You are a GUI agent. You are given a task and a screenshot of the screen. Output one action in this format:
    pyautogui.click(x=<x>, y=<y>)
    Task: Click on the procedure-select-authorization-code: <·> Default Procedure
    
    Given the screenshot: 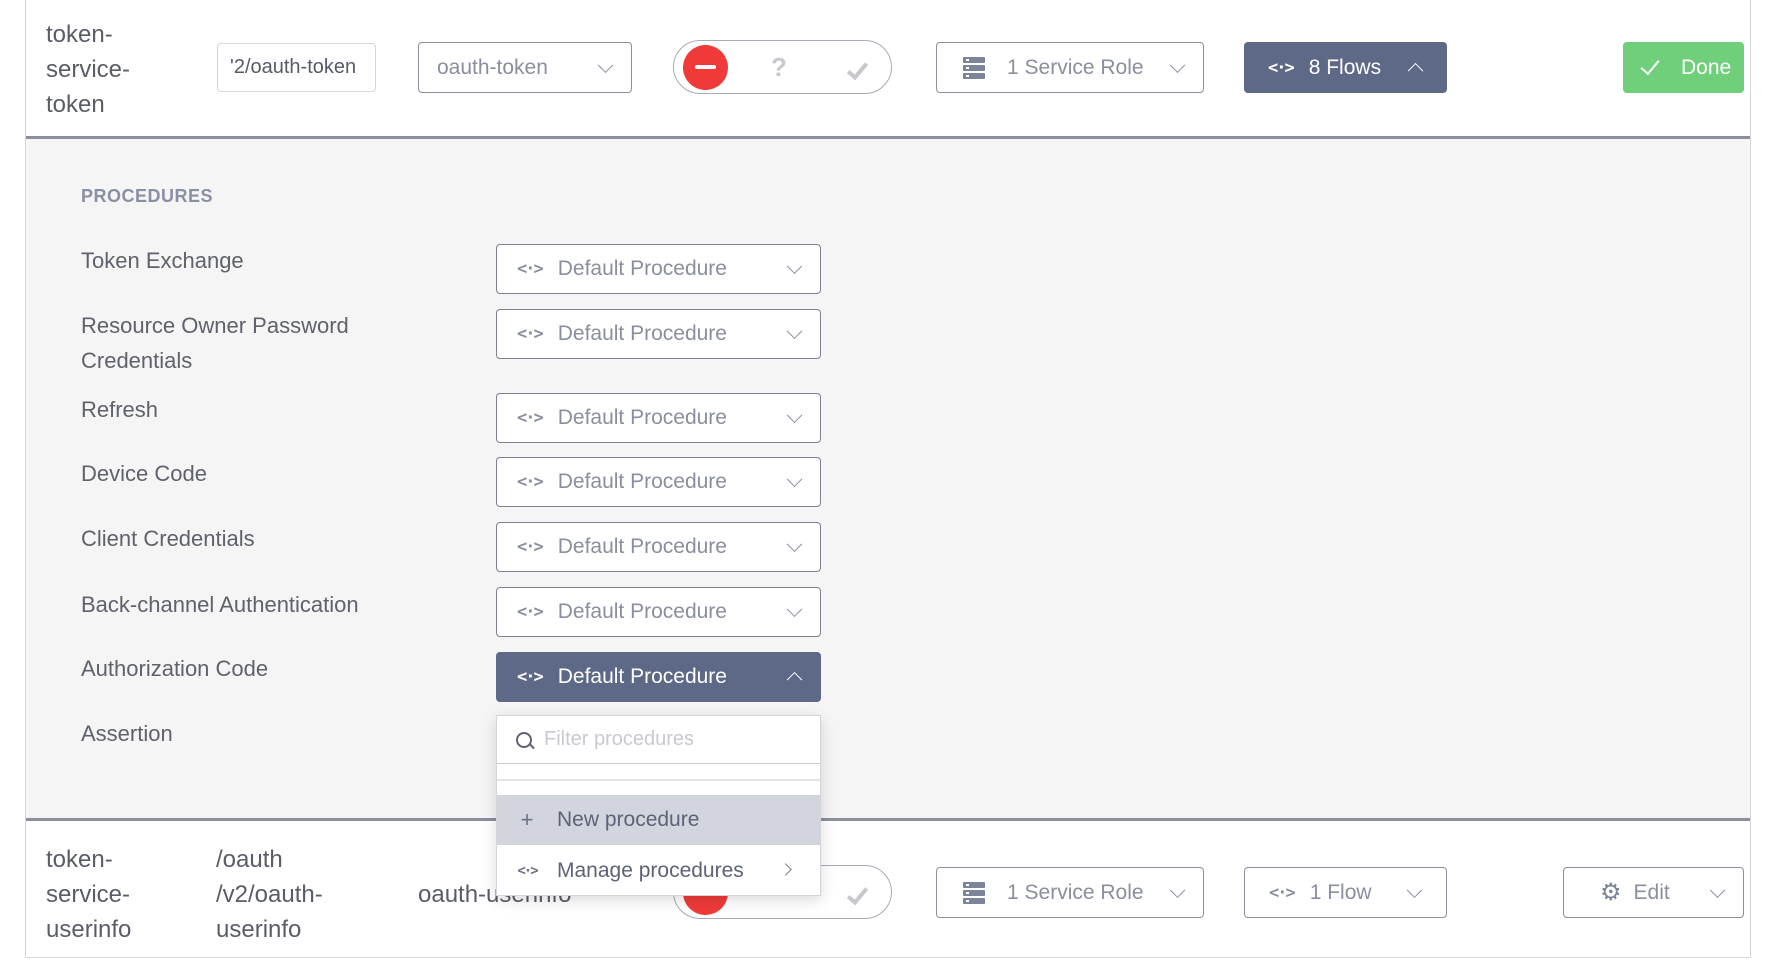 What is the action you would take?
    pyautogui.click(x=658, y=677)
    